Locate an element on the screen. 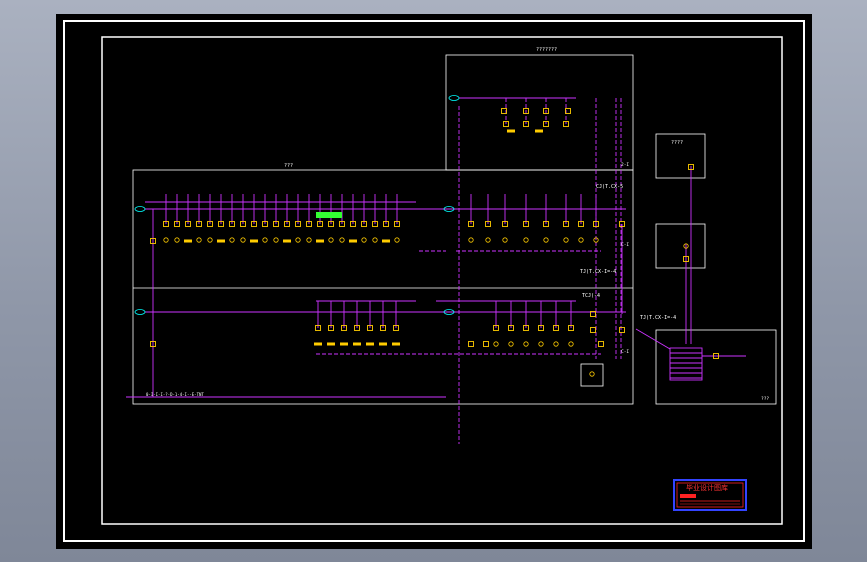 The image size is (867, 562). ref-label-2: TJ(T.CX-I=-4 is located at coordinates (598, 272).